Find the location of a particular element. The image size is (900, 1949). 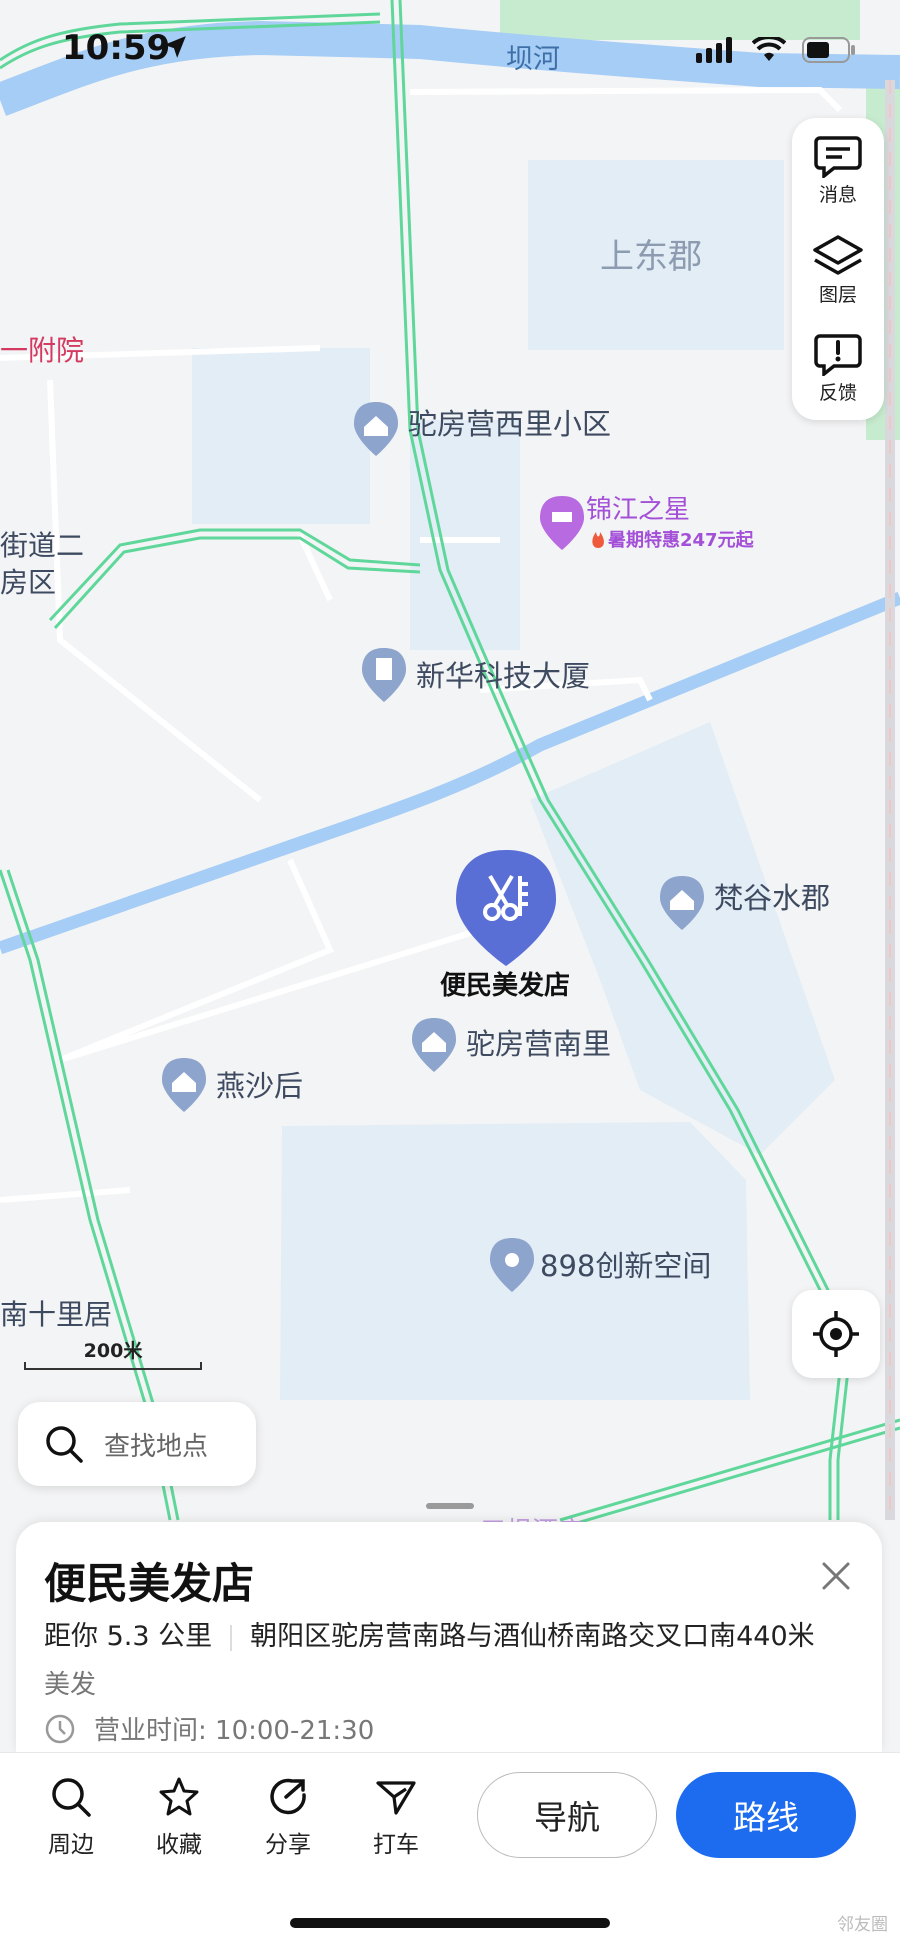

area-label-nanshiliju: 南十里居 is located at coordinates (56, 1314).